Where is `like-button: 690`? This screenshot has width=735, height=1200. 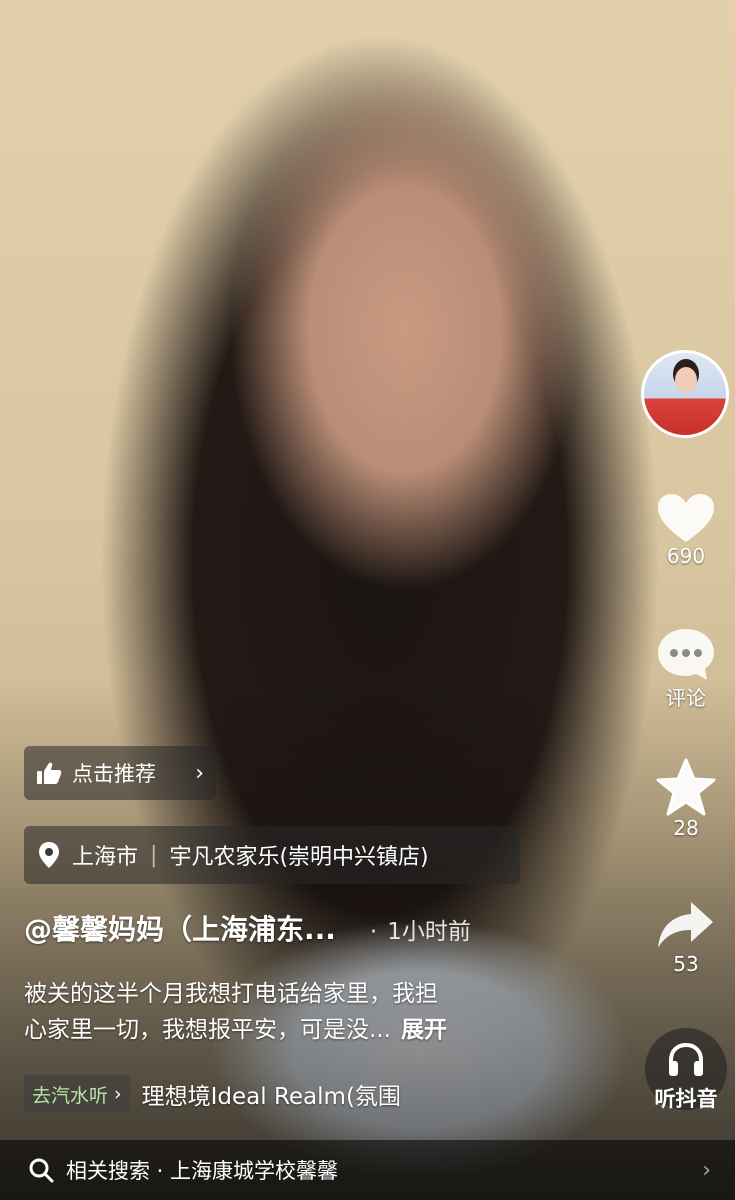 like-button: 690 is located at coordinates (686, 542).